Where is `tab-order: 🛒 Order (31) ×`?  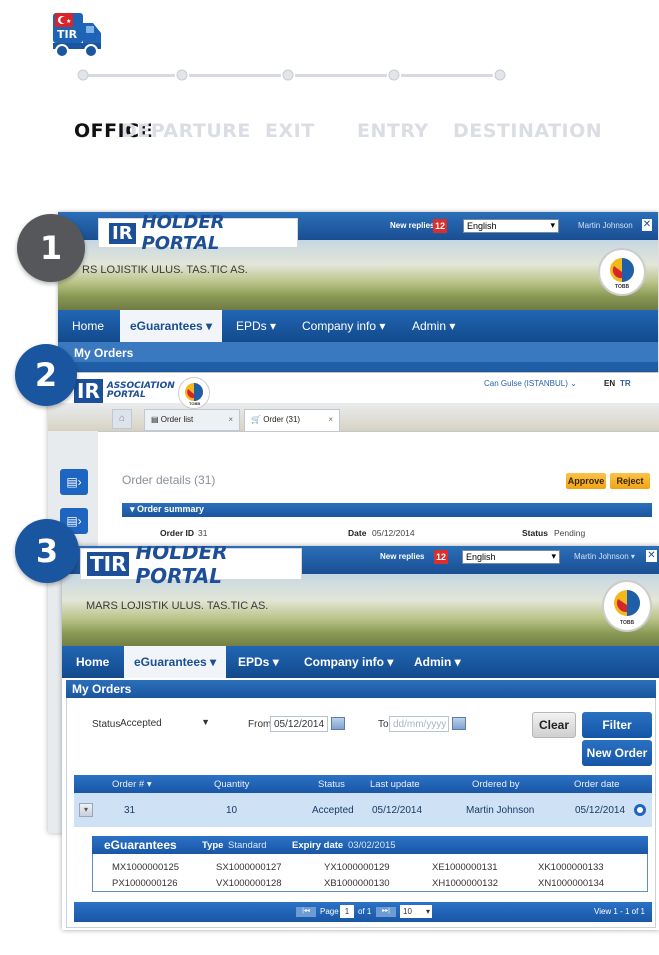
tab-order: 🛒 Order (31) × is located at coordinates (292, 420).